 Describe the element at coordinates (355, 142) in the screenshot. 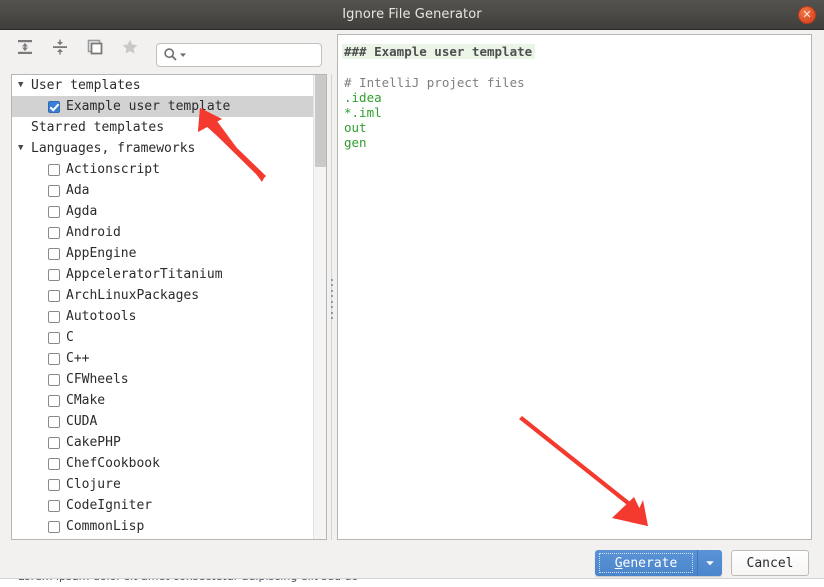

I see `preview-line: gen` at that location.